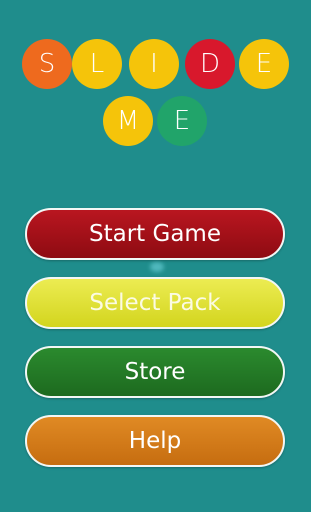 This screenshot has width=320, height=512. Describe the element at coordinates (157, 267) in the screenshot. I see `background-glow` at that location.